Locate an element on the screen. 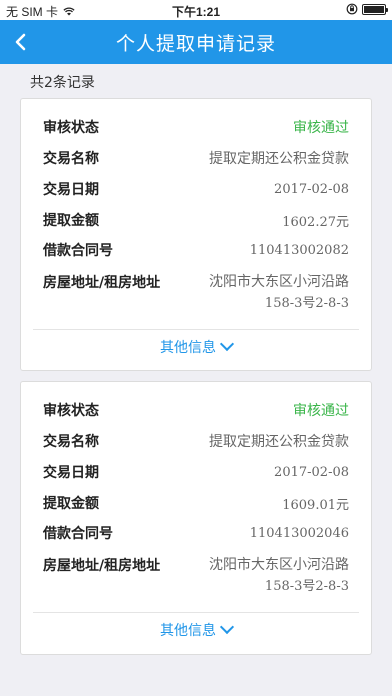 This screenshot has width=392, height=696. amount-row: 提取金额 1609.01元 is located at coordinates (196, 503).